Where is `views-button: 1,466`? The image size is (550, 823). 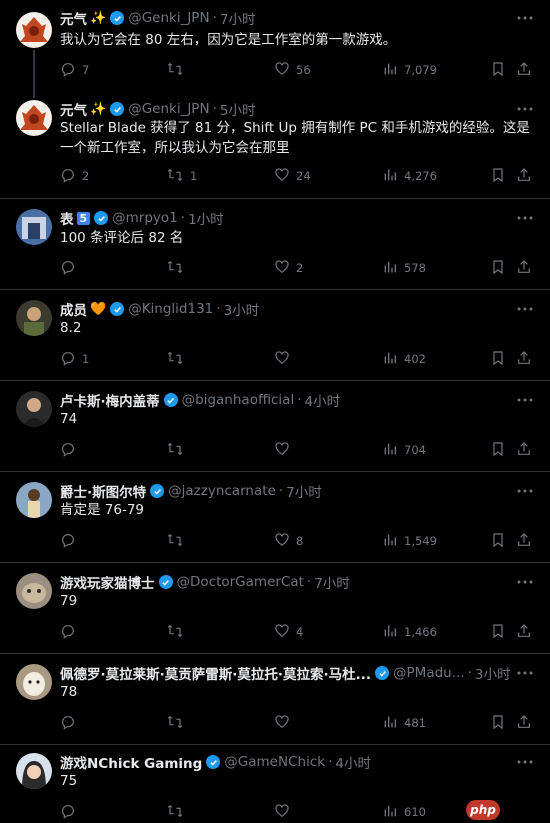
views-button: 1,466 is located at coordinates (409, 632).